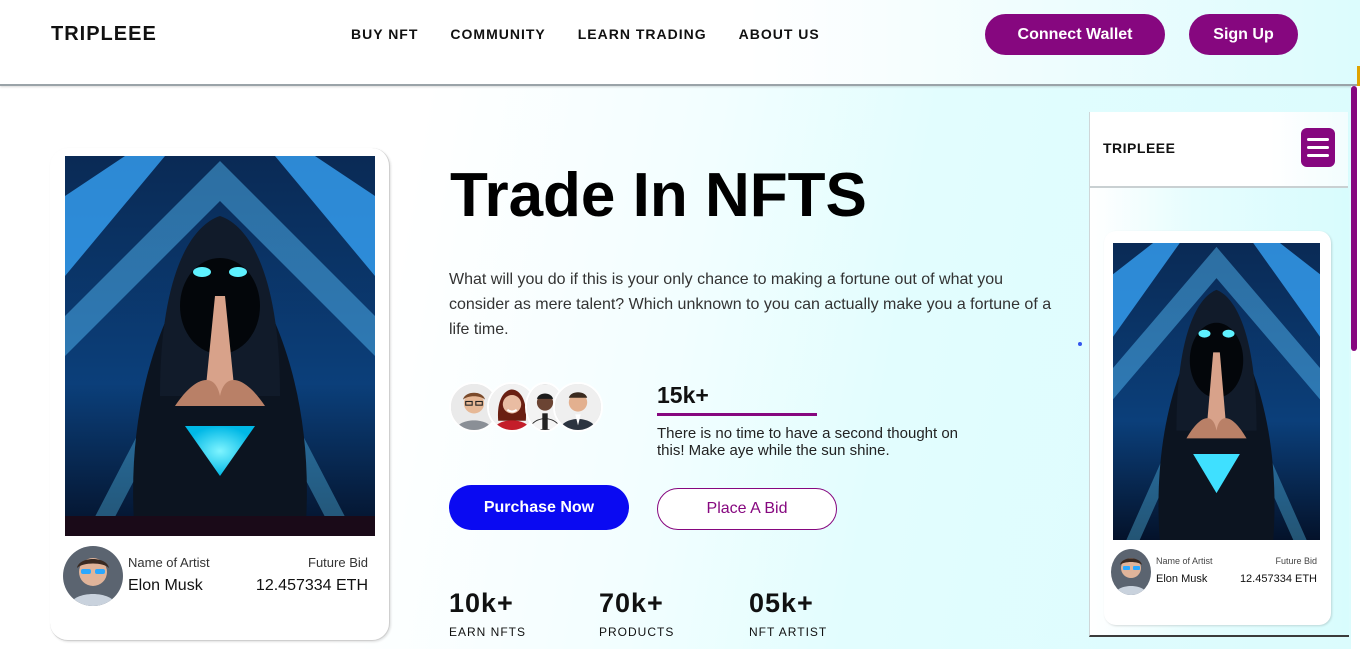  I want to click on metric-value: 10k+, so click(481, 603).